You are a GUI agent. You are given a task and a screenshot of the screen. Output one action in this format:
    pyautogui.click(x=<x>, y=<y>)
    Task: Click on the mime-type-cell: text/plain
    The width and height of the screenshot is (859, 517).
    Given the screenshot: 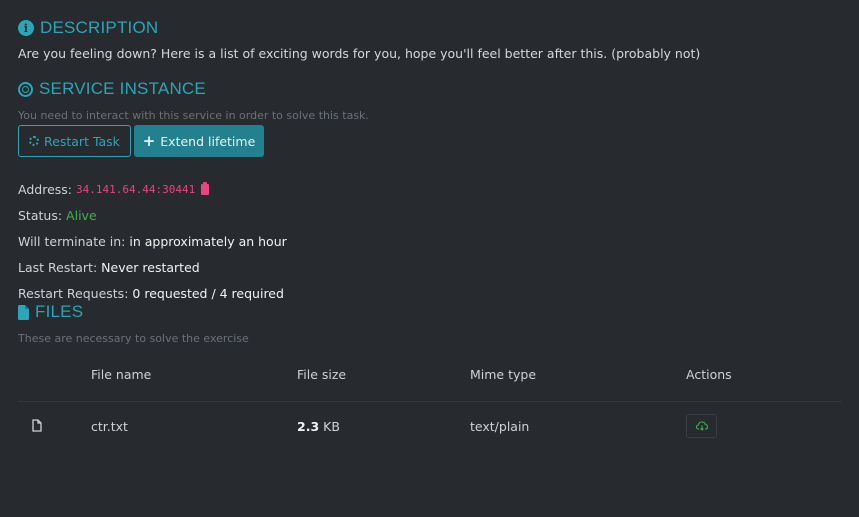 What is the action you would take?
    pyautogui.click(x=500, y=426)
    